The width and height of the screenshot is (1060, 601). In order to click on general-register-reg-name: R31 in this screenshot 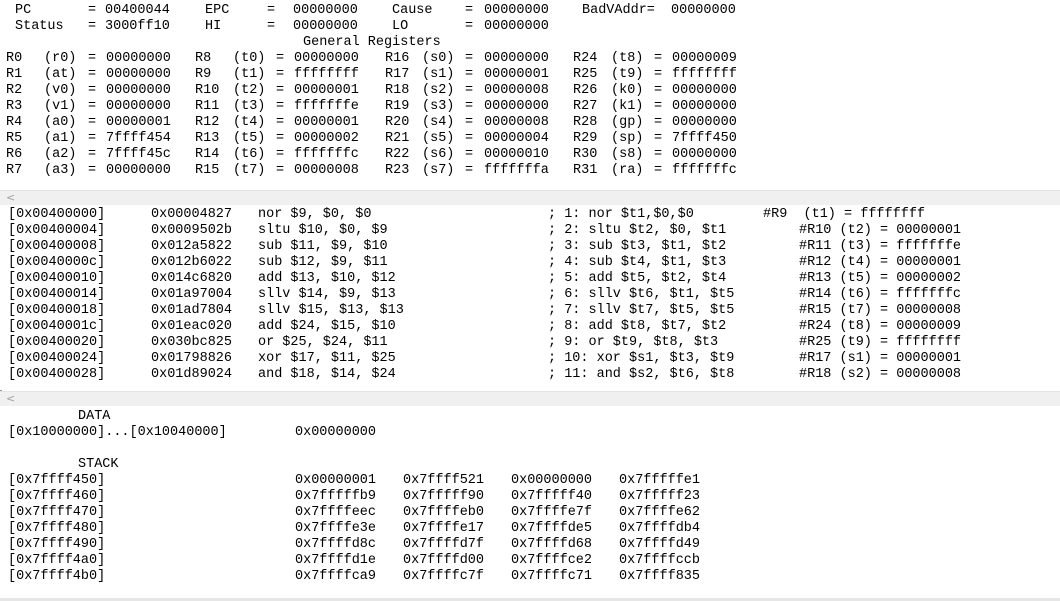, I will do `click(585, 170)`.